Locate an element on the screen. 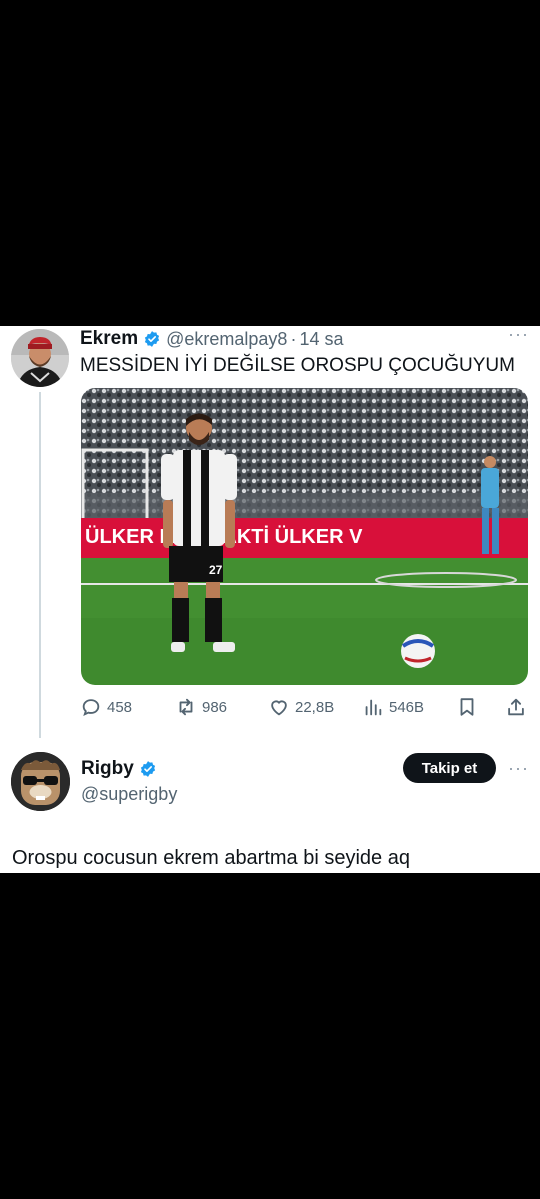 This screenshot has height=1199, width=540. reply-author-handle: @superigby is located at coordinates (129, 794).